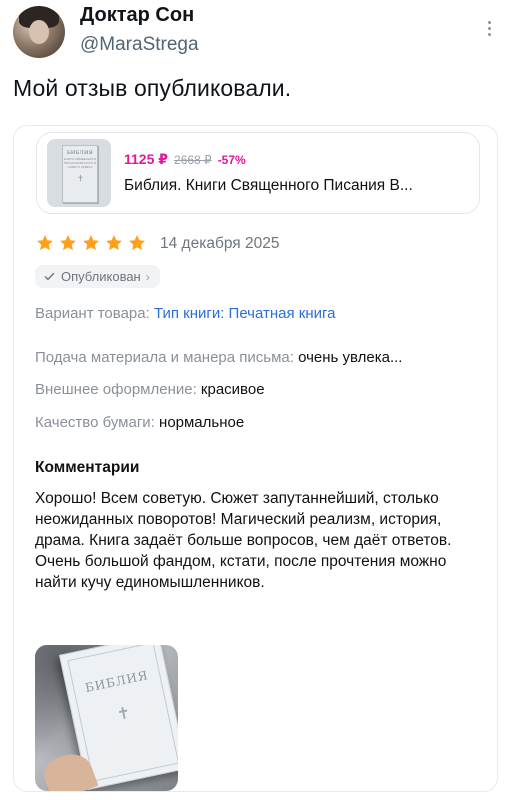 The height and width of the screenshot is (800, 509). I want to click on author-name: Доктар Сон, so click(137, 15).